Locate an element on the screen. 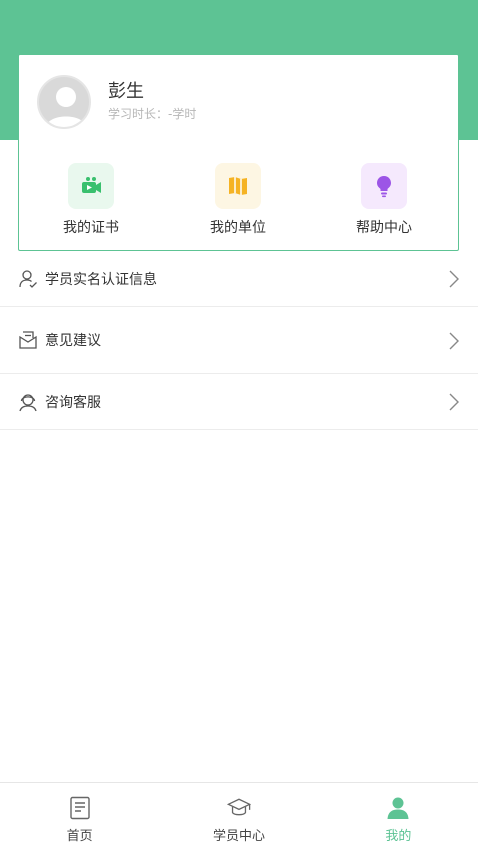 The image size is (478, 850). map-book-icon is located at coordinates (238, 186).